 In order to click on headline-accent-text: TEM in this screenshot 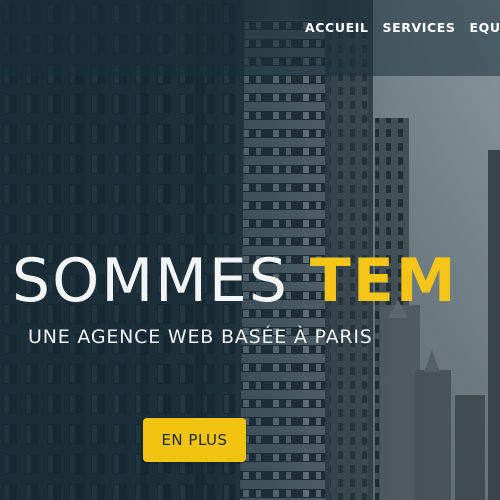, I will do `click(383, 281)`.